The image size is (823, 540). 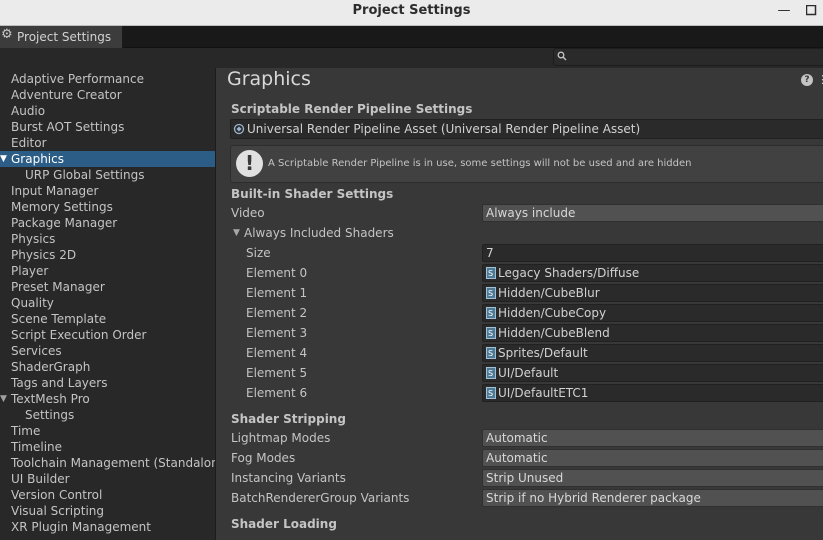 I want to click on sidebar-item-shadergraph: ShaderGraph, so click(x=107, y=367).